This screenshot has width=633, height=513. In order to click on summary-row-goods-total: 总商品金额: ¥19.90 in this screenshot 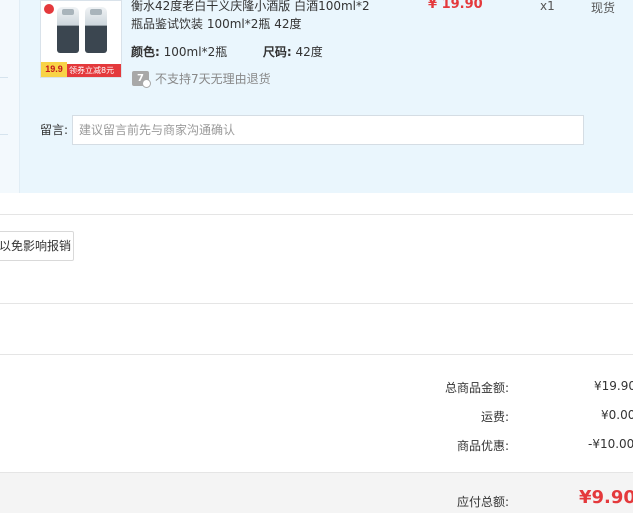, I will do `click(316, 389)`.